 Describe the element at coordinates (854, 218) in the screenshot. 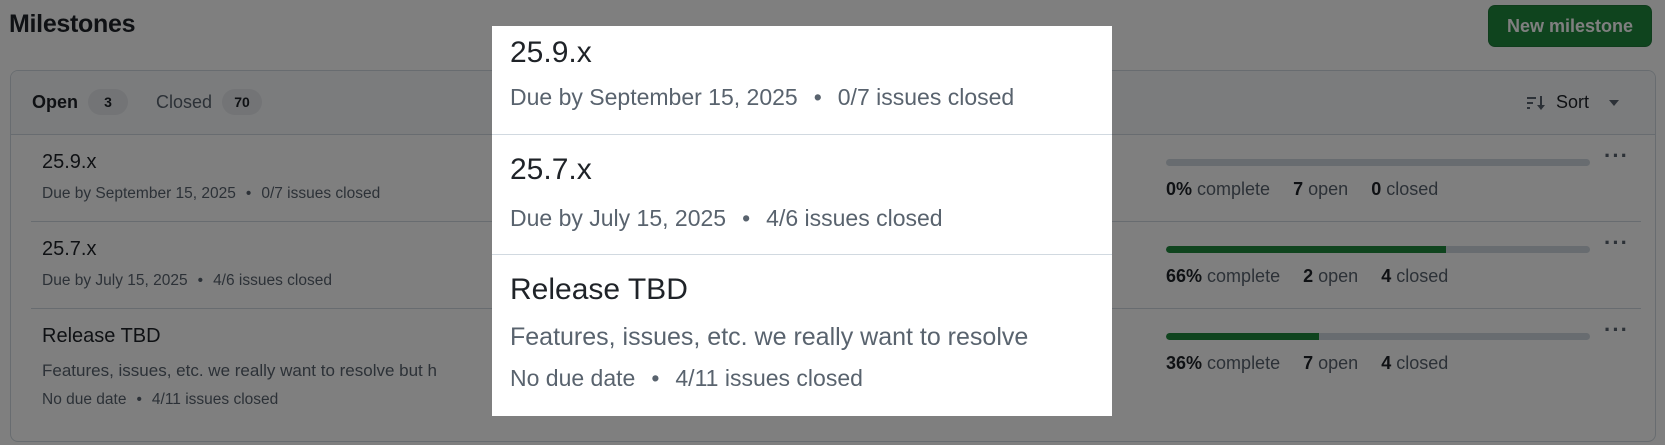

I see `zoom-issues-closed: 4/6 issues closed` at that location.